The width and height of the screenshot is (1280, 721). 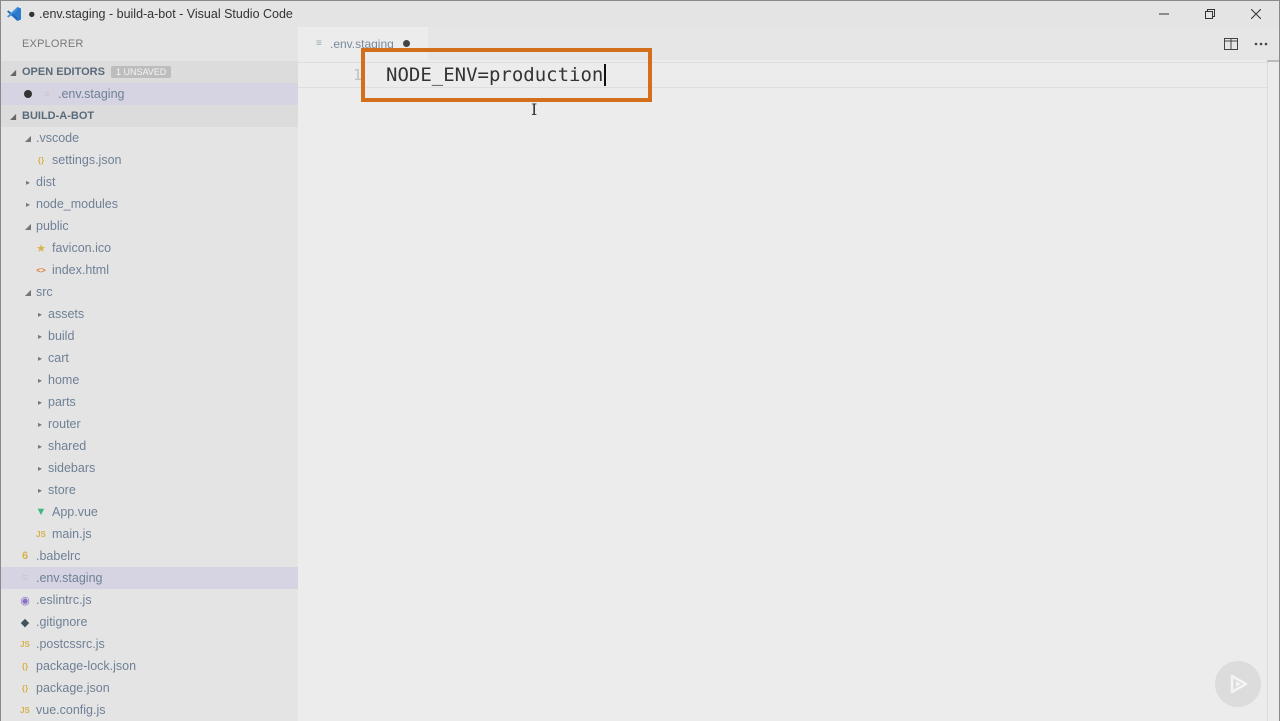 What do you see at coordinates (149, 160) in the screenshot?
I see `tree-item: {} settings.json` at bounding box center [149, 160].